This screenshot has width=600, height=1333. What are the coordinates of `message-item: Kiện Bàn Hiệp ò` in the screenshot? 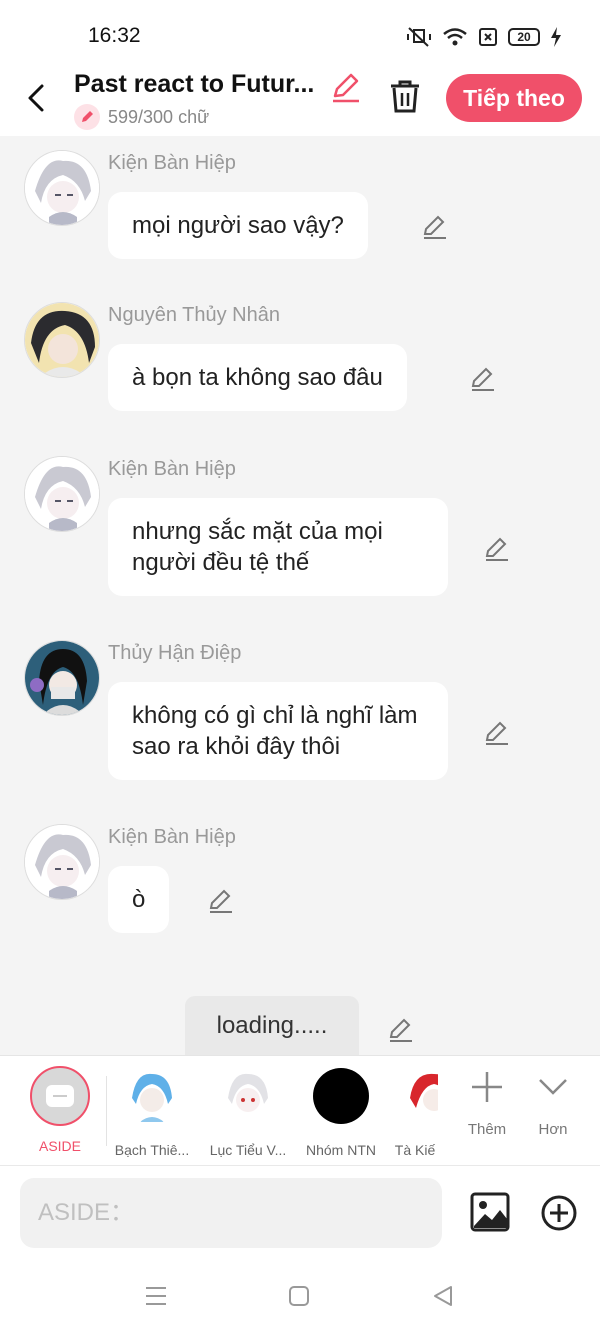 It's located at (154, 884).